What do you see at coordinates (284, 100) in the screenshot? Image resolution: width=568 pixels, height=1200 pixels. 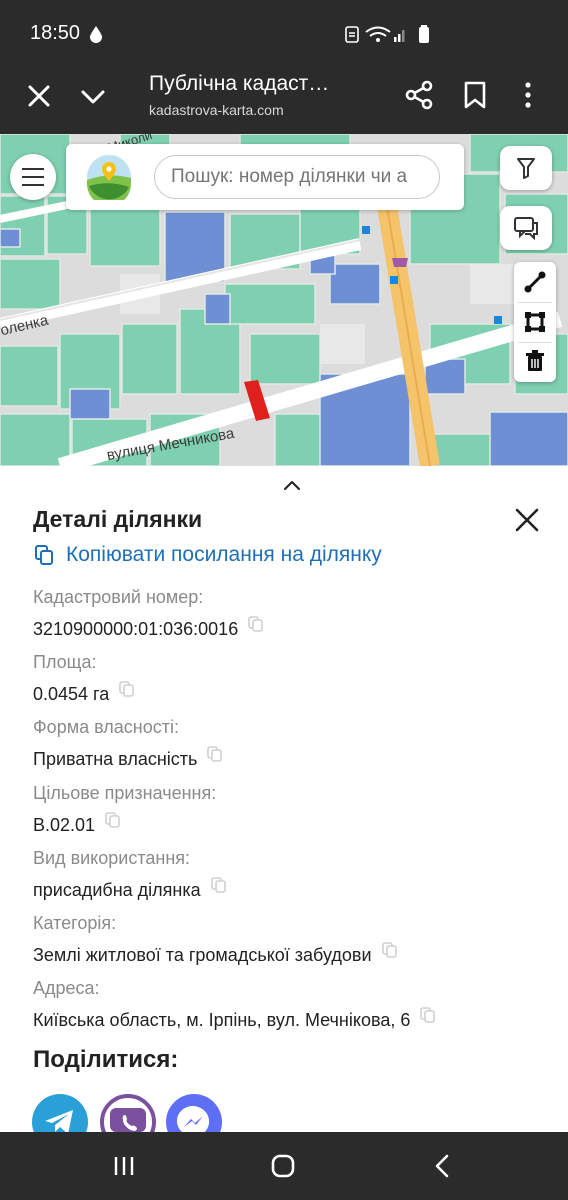 I see `browser-toolbar: Публічна кадаст… kadastrova-karta.com` at bounding box center [284, 100].